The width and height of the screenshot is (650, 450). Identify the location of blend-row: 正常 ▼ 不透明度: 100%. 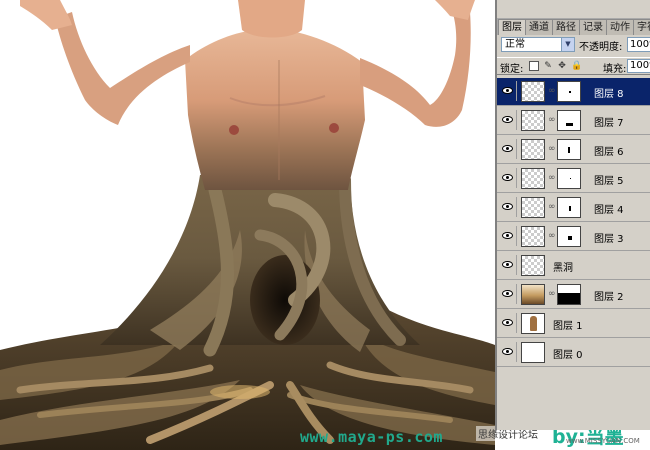
(573, 45).